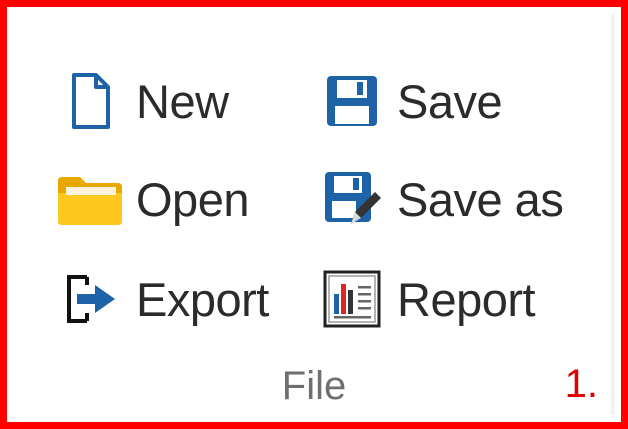 The height and width of the screenshot is (429, 628). I want to click on export-label: Export, so click(202, 299).